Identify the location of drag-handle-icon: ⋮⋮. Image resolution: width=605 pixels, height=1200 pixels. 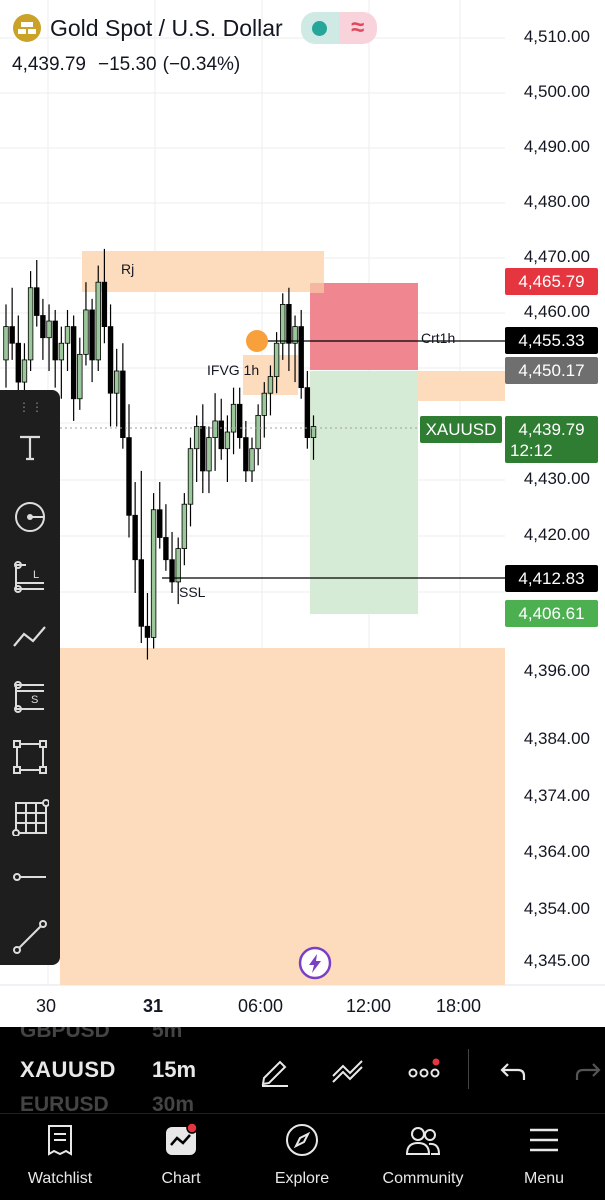
(31, 407).